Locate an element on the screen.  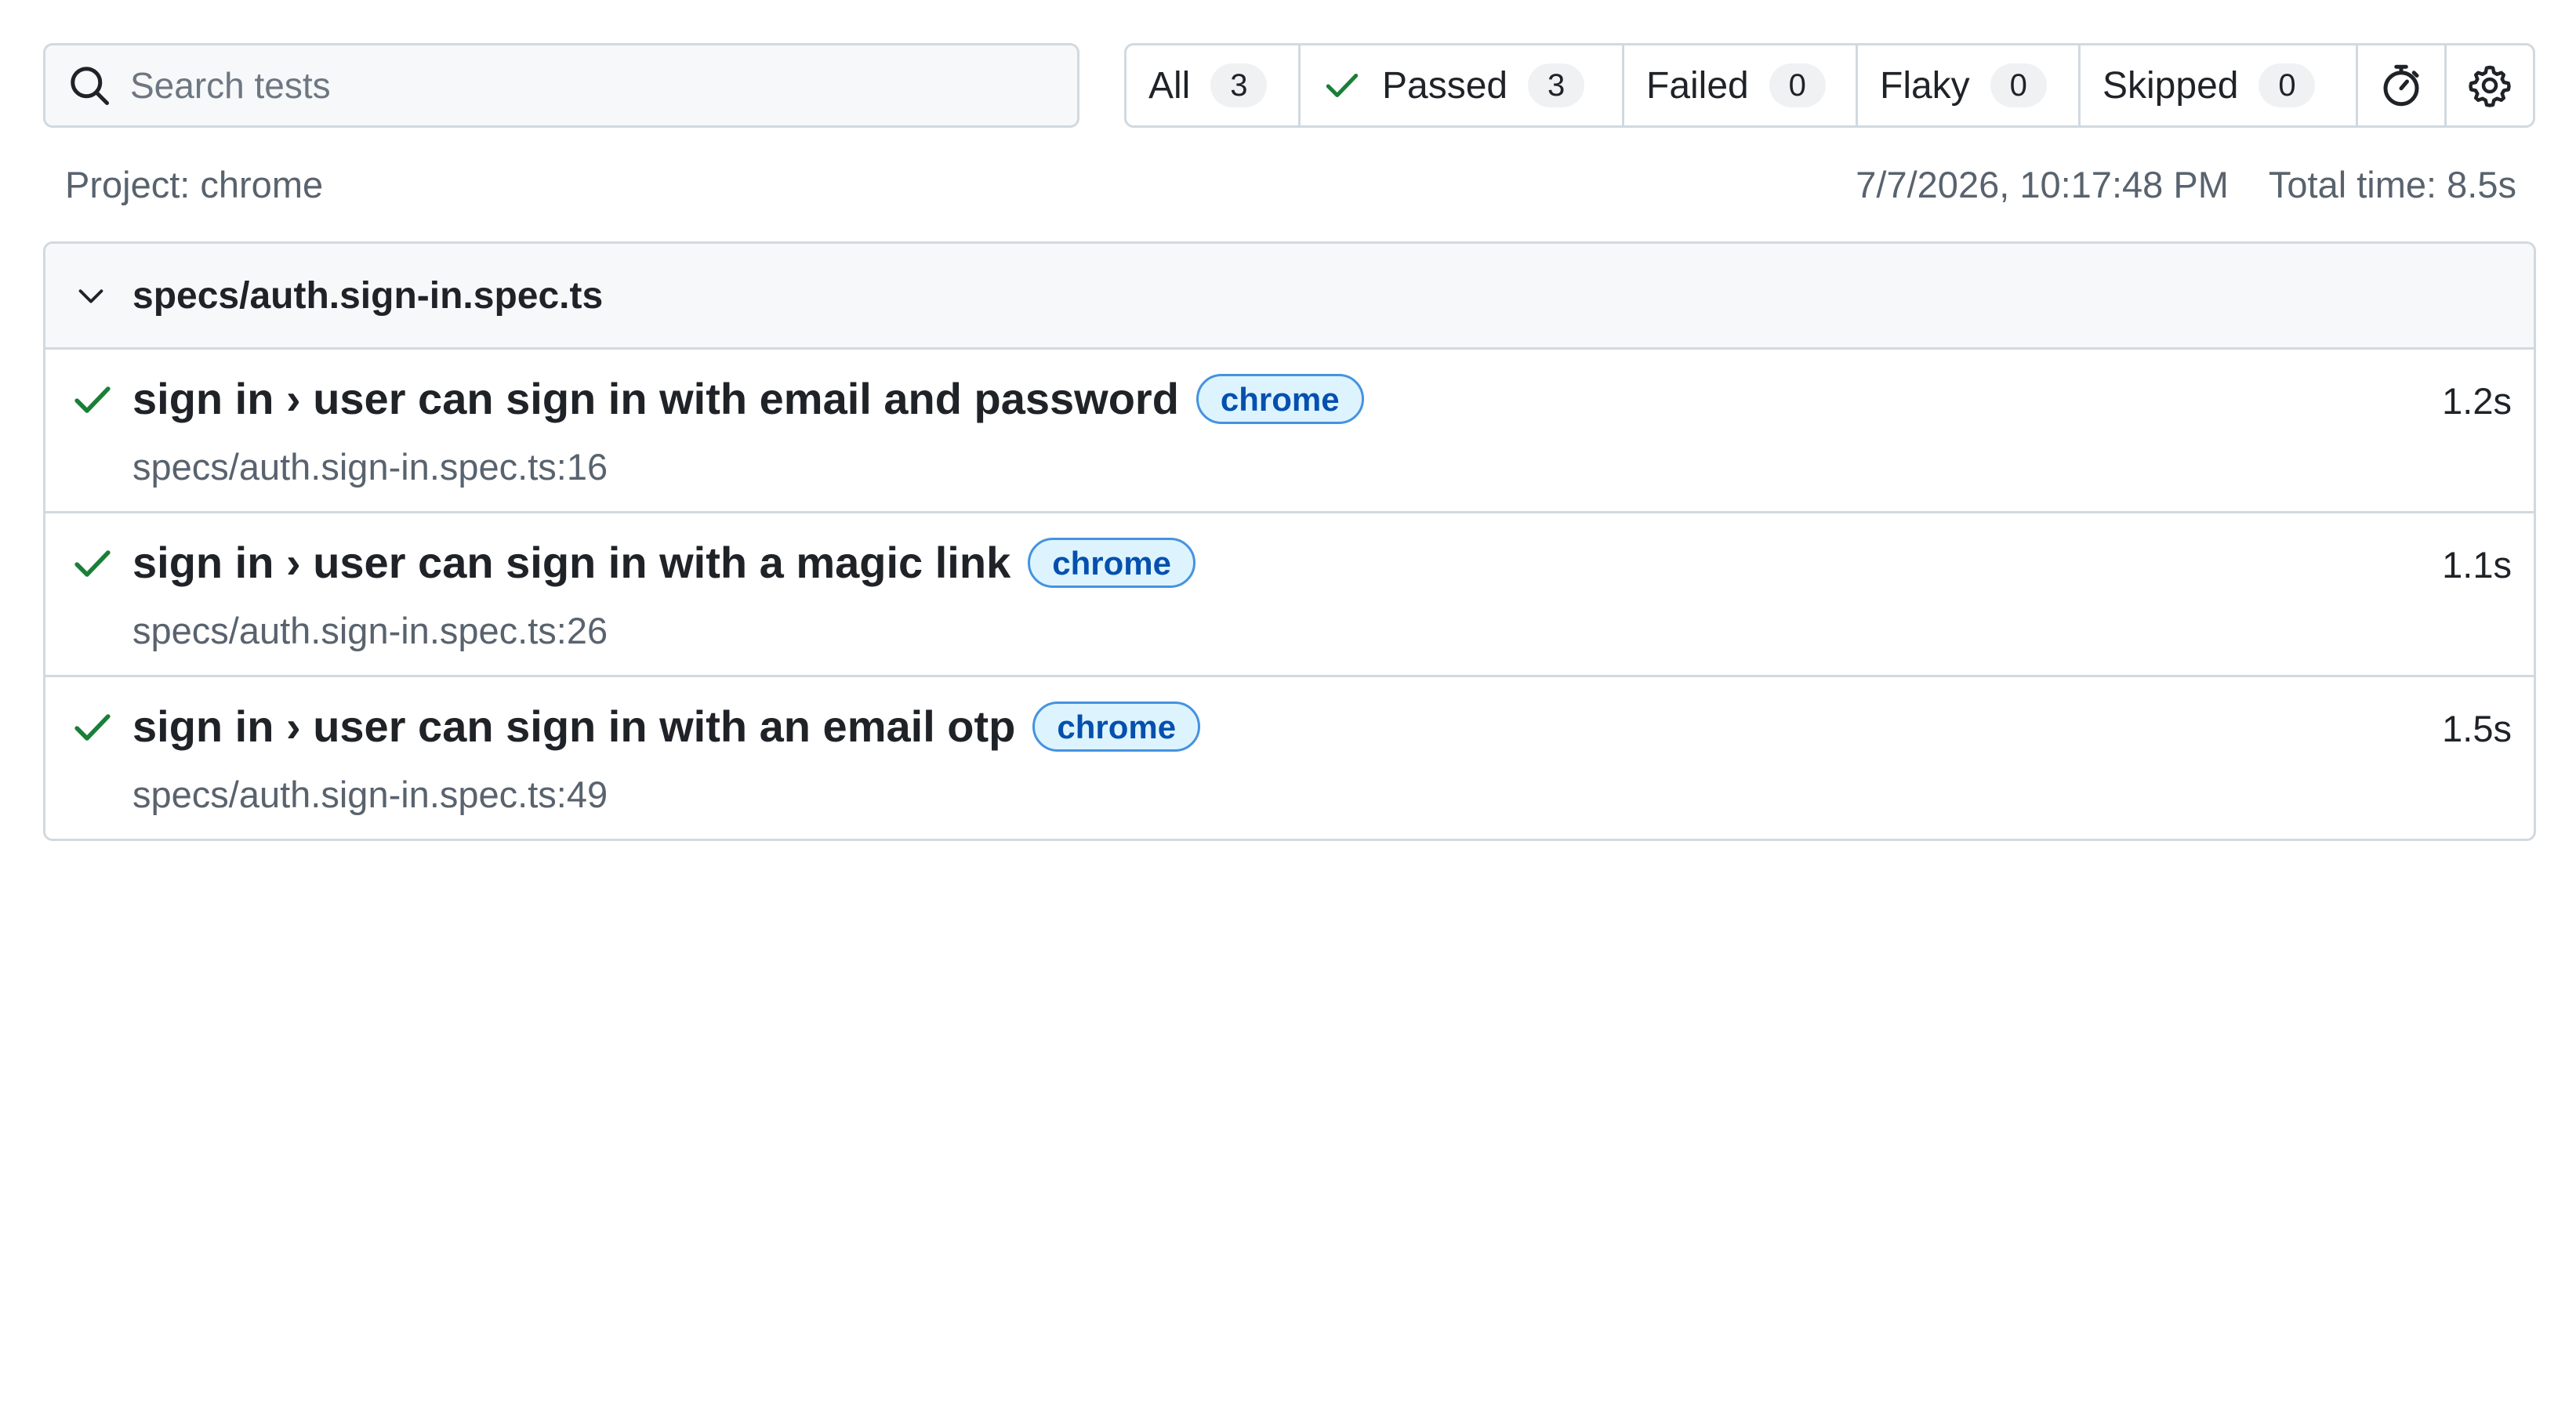
spec-file-header: specs/auth.sign-in.spec.ts is located at coordinates (1290, 297).